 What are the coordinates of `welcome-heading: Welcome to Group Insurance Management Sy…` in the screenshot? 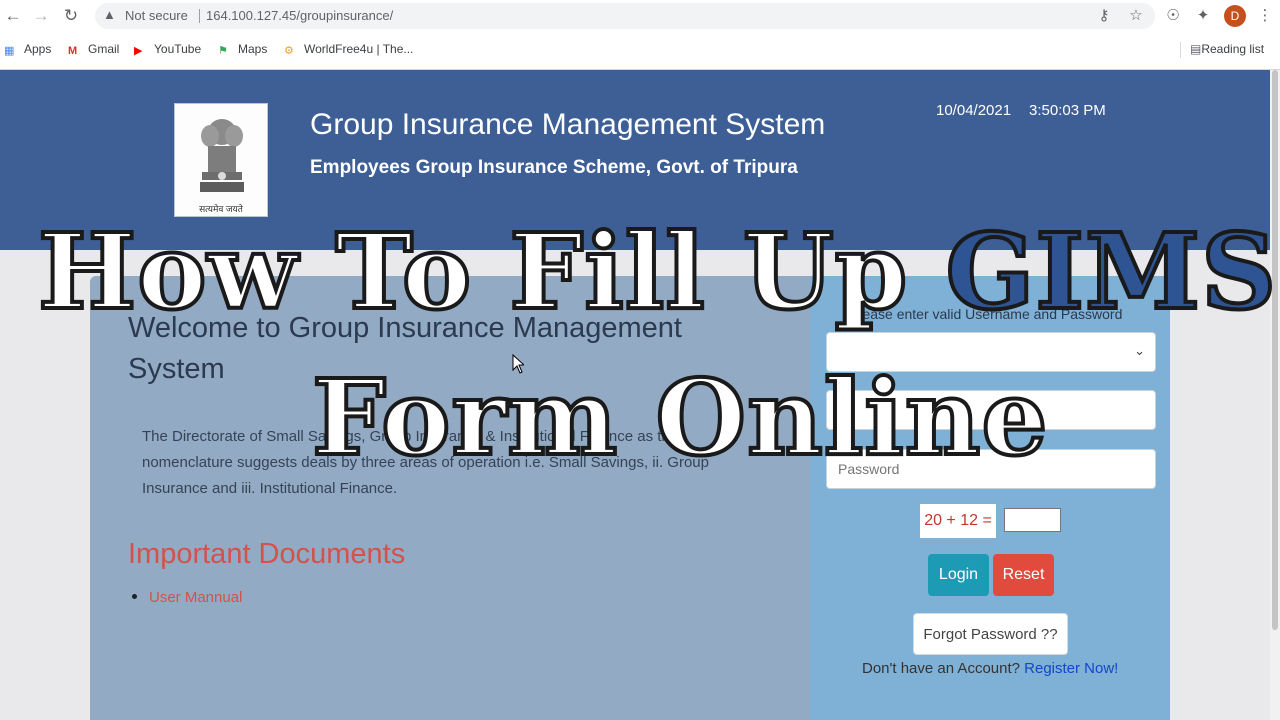 It's located at (405, 348).